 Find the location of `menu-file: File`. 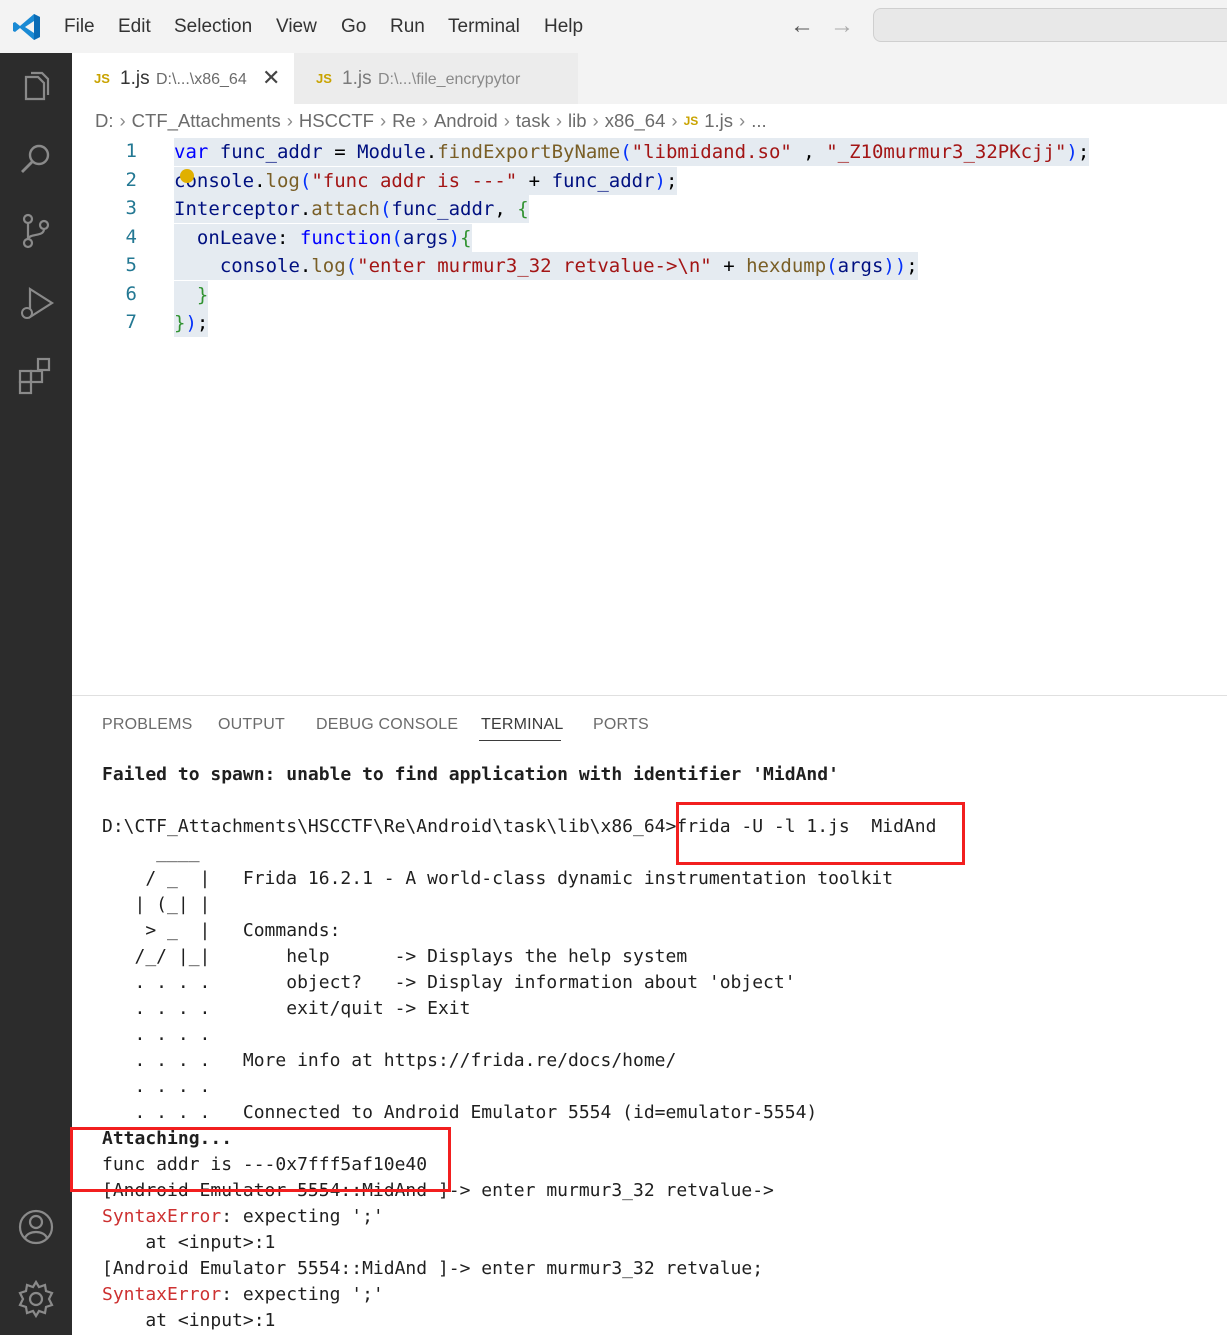

menu-file: File is located at coordinates (79, 27).